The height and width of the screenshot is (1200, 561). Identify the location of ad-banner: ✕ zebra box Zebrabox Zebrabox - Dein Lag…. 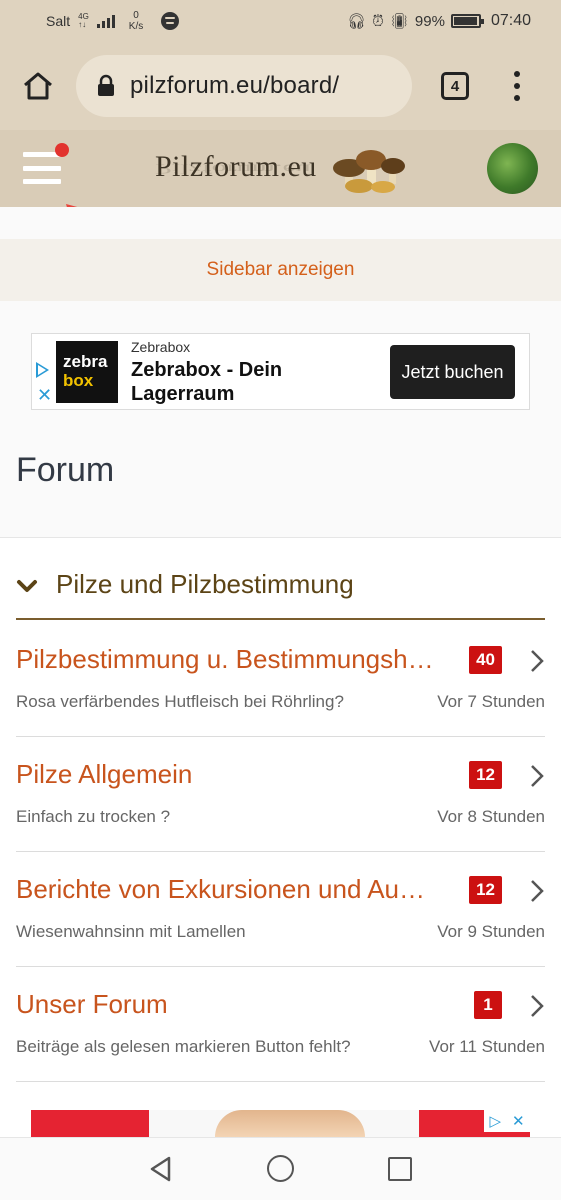
(280, 371).